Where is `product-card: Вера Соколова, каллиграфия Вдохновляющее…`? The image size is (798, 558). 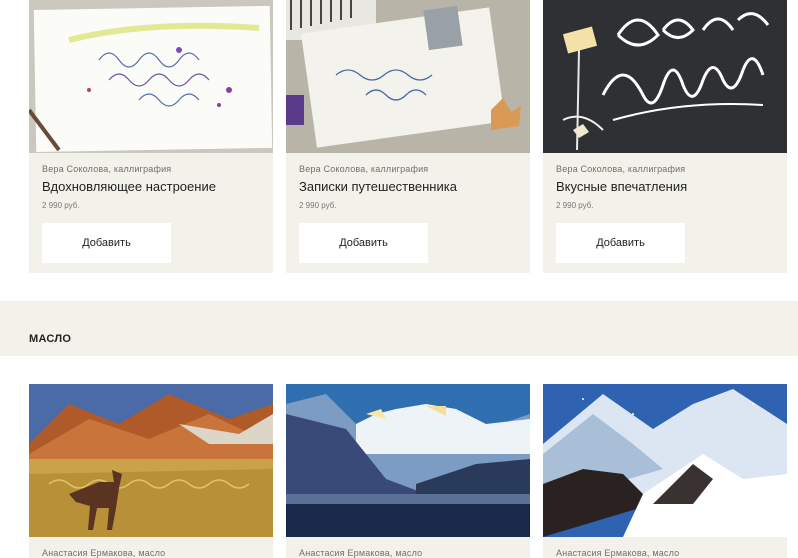 product-card: Вера Соколова, каллиграфия Вдохновляющее… is located at coordinates (151, 136).